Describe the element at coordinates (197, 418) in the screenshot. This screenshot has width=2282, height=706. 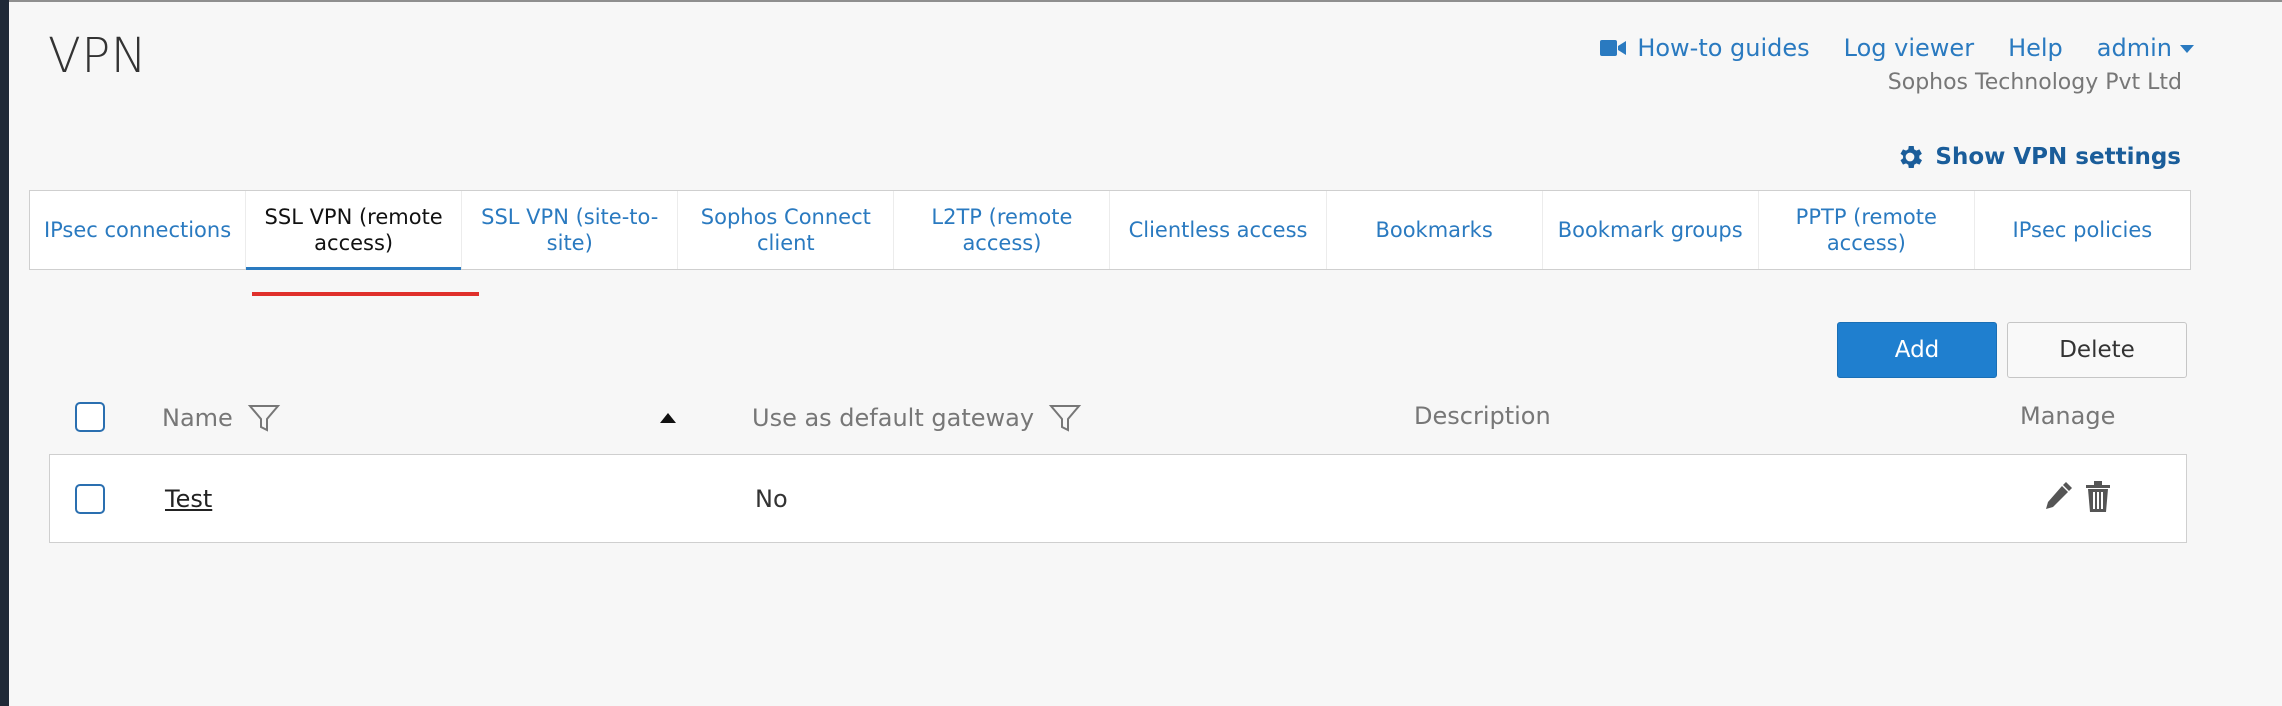
I see `column-header-name-label: Name` at that location.